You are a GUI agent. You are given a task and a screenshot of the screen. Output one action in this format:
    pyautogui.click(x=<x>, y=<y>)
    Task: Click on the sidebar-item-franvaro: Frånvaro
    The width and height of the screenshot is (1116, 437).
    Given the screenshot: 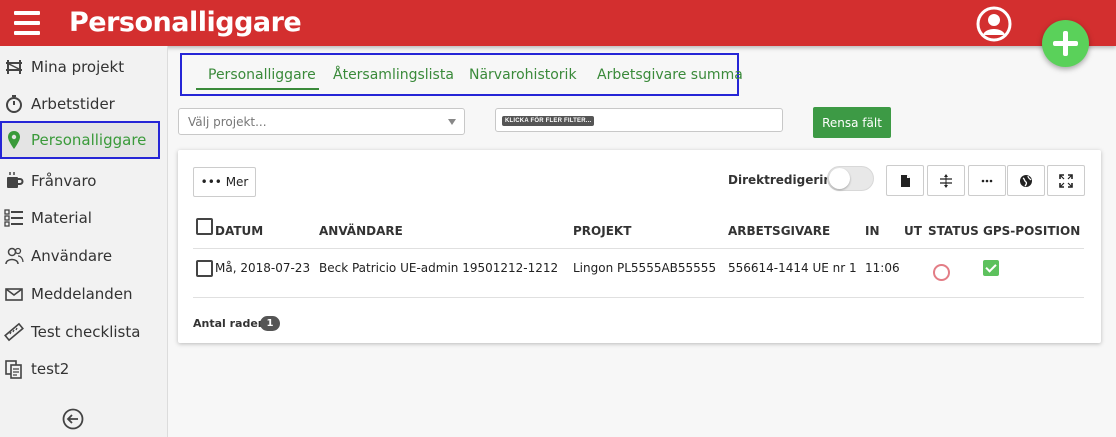 What is the action you would take?
    pyautogui.click(x=84, y=181)
    